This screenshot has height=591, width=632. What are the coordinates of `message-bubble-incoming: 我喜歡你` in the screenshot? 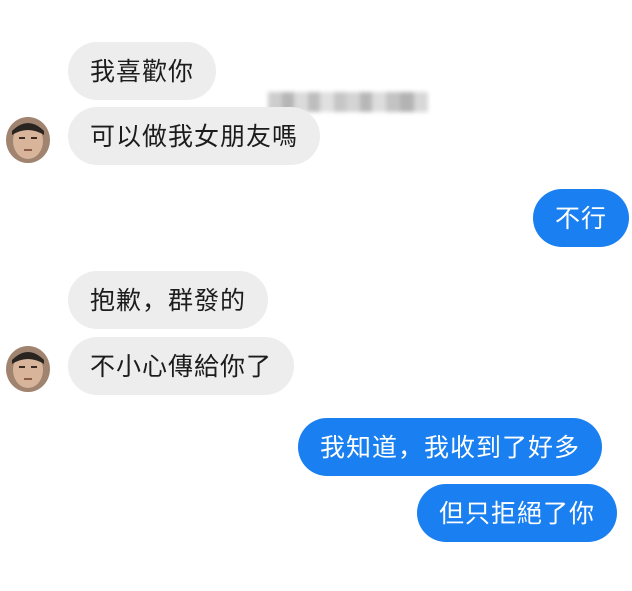 It's located at (142, 71).